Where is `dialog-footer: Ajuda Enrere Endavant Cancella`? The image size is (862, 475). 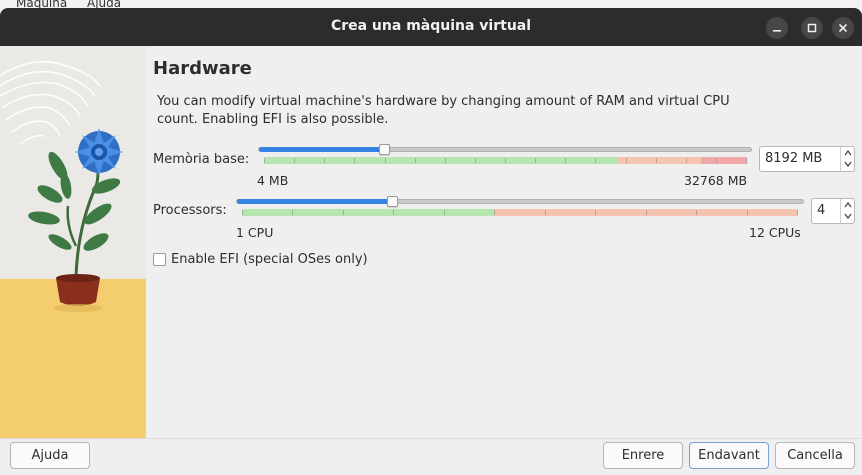 dialog-footer: Ajuda Enrere Endavant Cancella is located at coordinates (431, 456).